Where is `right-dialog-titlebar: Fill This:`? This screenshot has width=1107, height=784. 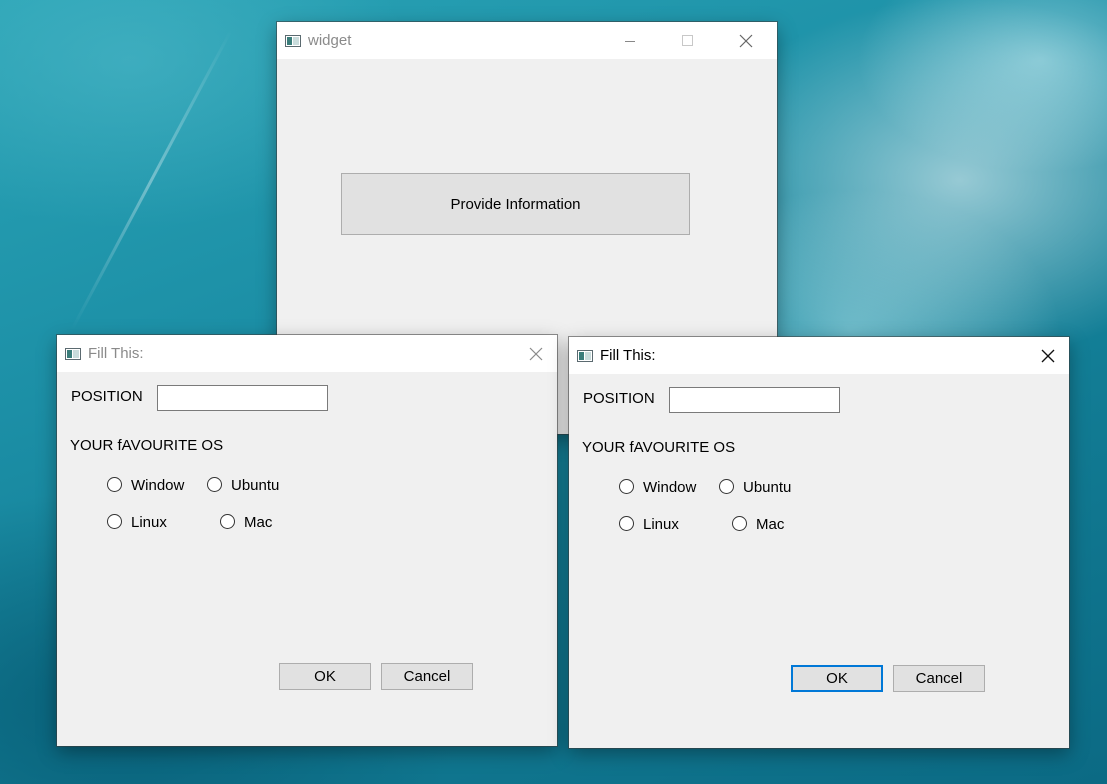
right-dialog-titlebar: Fill This: is located at coordinates (819, 355).